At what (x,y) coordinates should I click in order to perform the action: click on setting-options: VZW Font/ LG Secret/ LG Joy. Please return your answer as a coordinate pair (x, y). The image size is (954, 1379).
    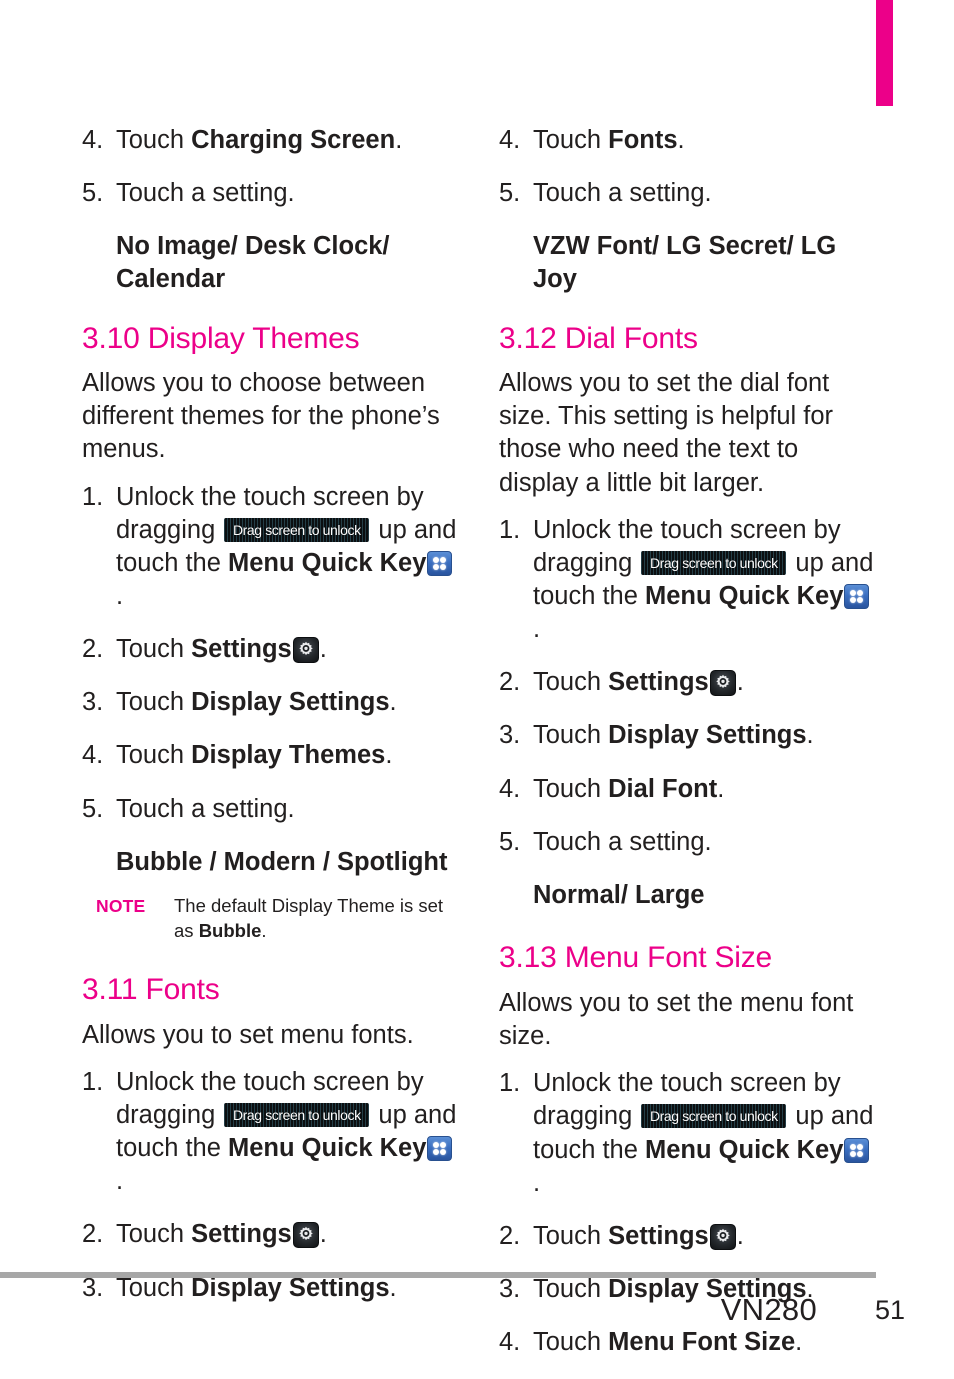
    Looking at the image, I should click on (685, 262).